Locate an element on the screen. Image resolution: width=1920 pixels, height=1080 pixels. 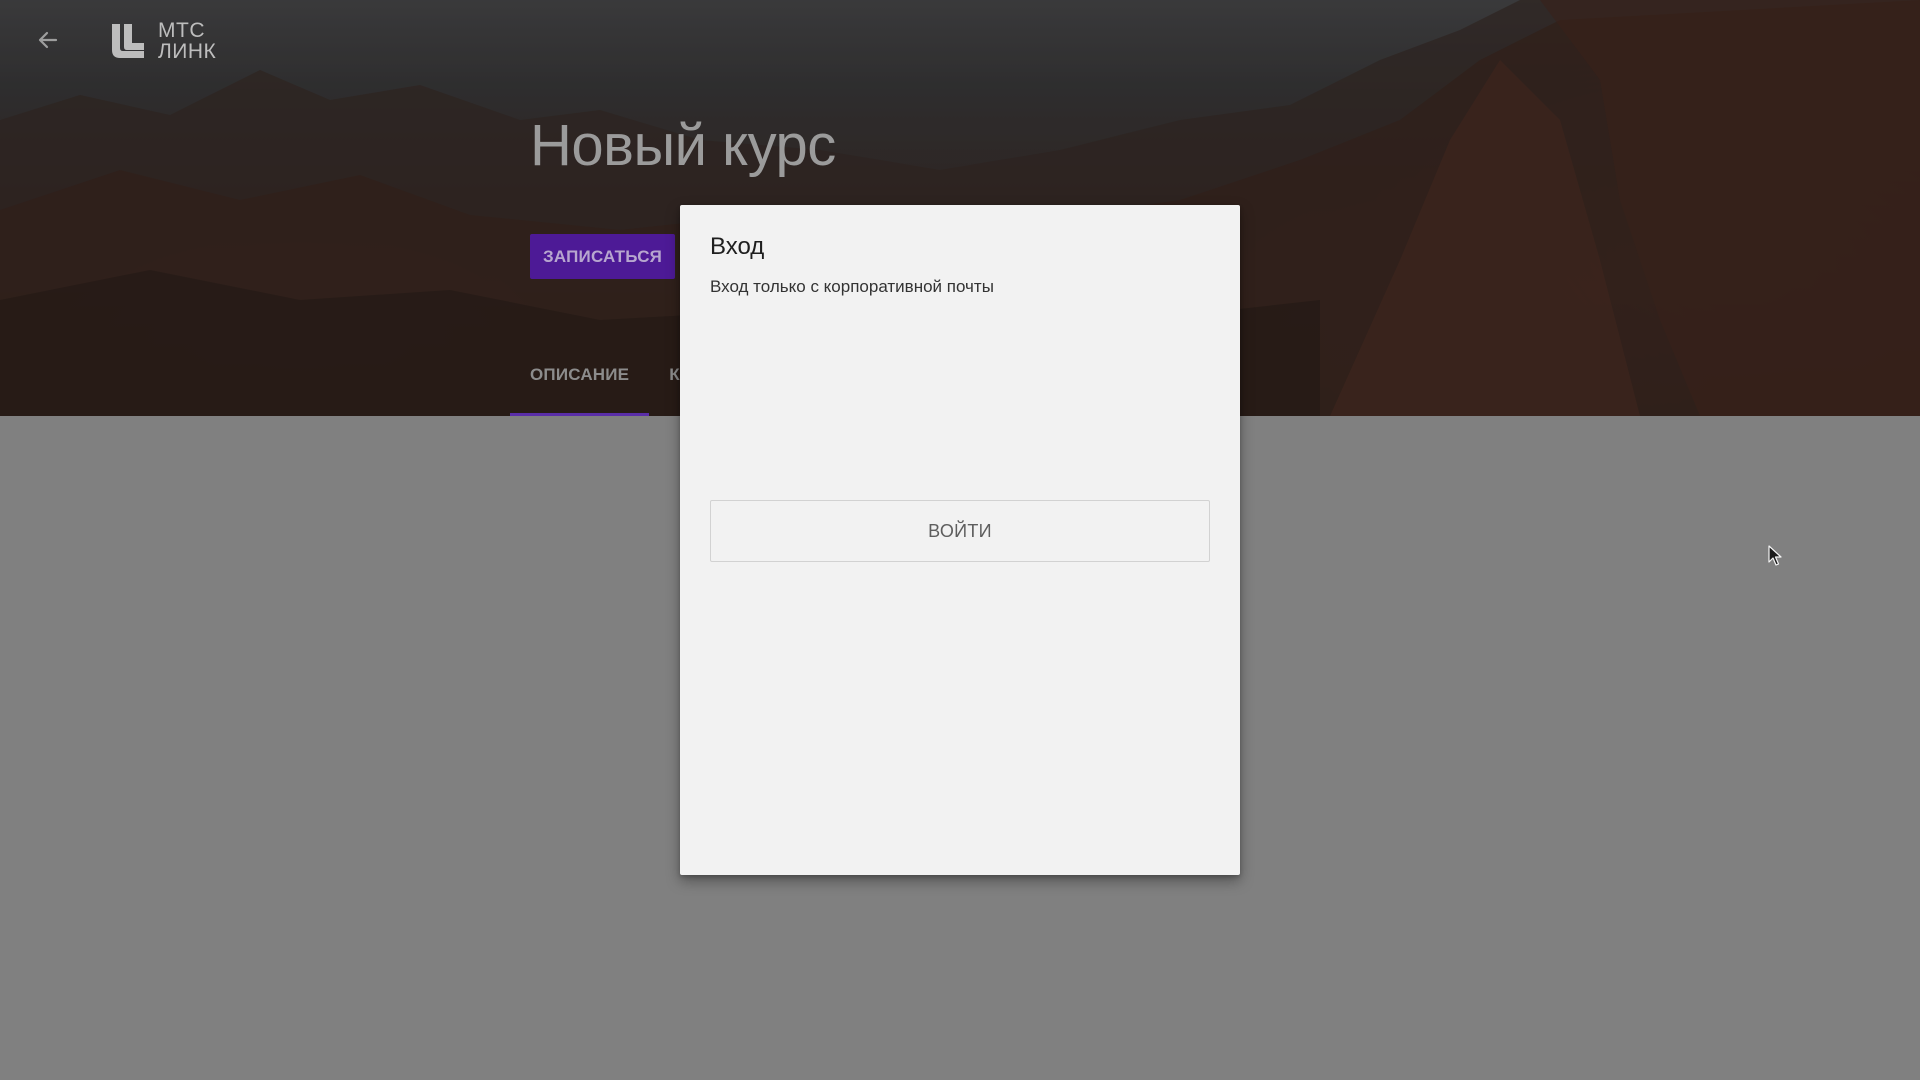
mouse-cursor-icon is located at coordinates (1775, 555).